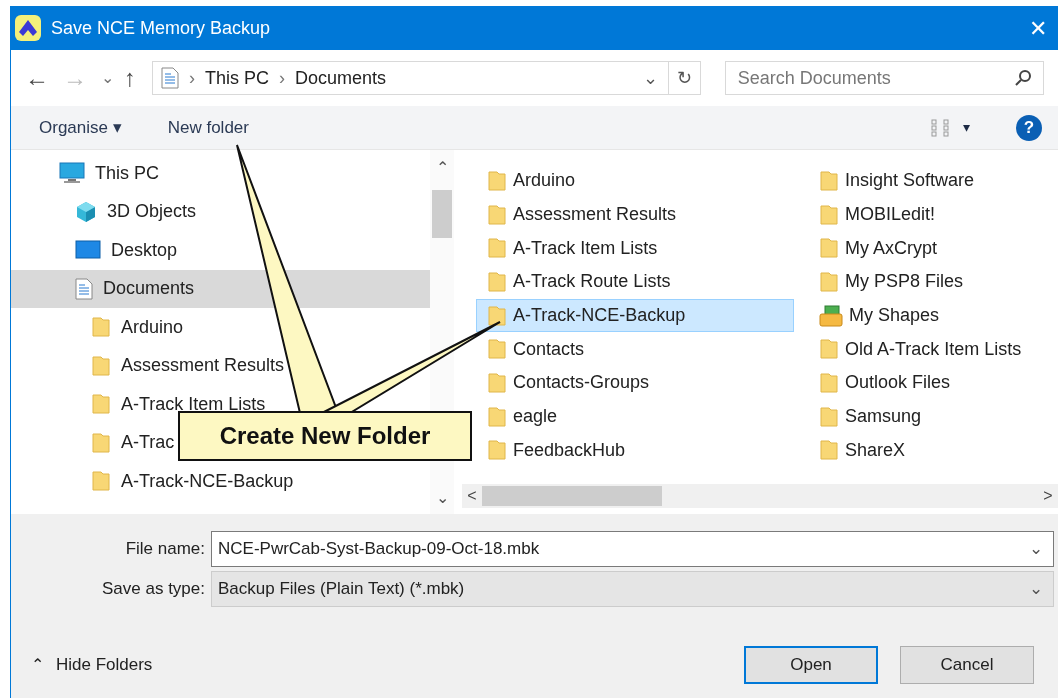  What do you see at coordinates (165, 549) in the screenshot?
I see `field-label: File name:` at bounding box center [165, 549].